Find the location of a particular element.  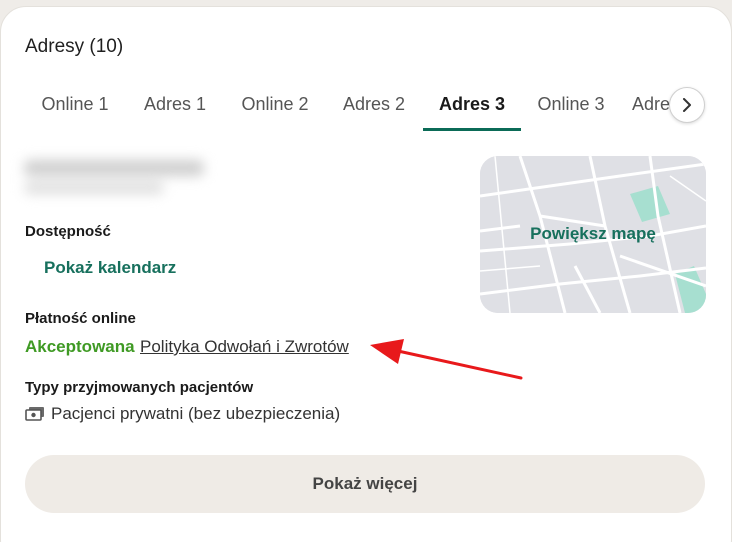

patient-types-label: Typy przyjmowanych pacjentów is located at coordinates (139, 387).